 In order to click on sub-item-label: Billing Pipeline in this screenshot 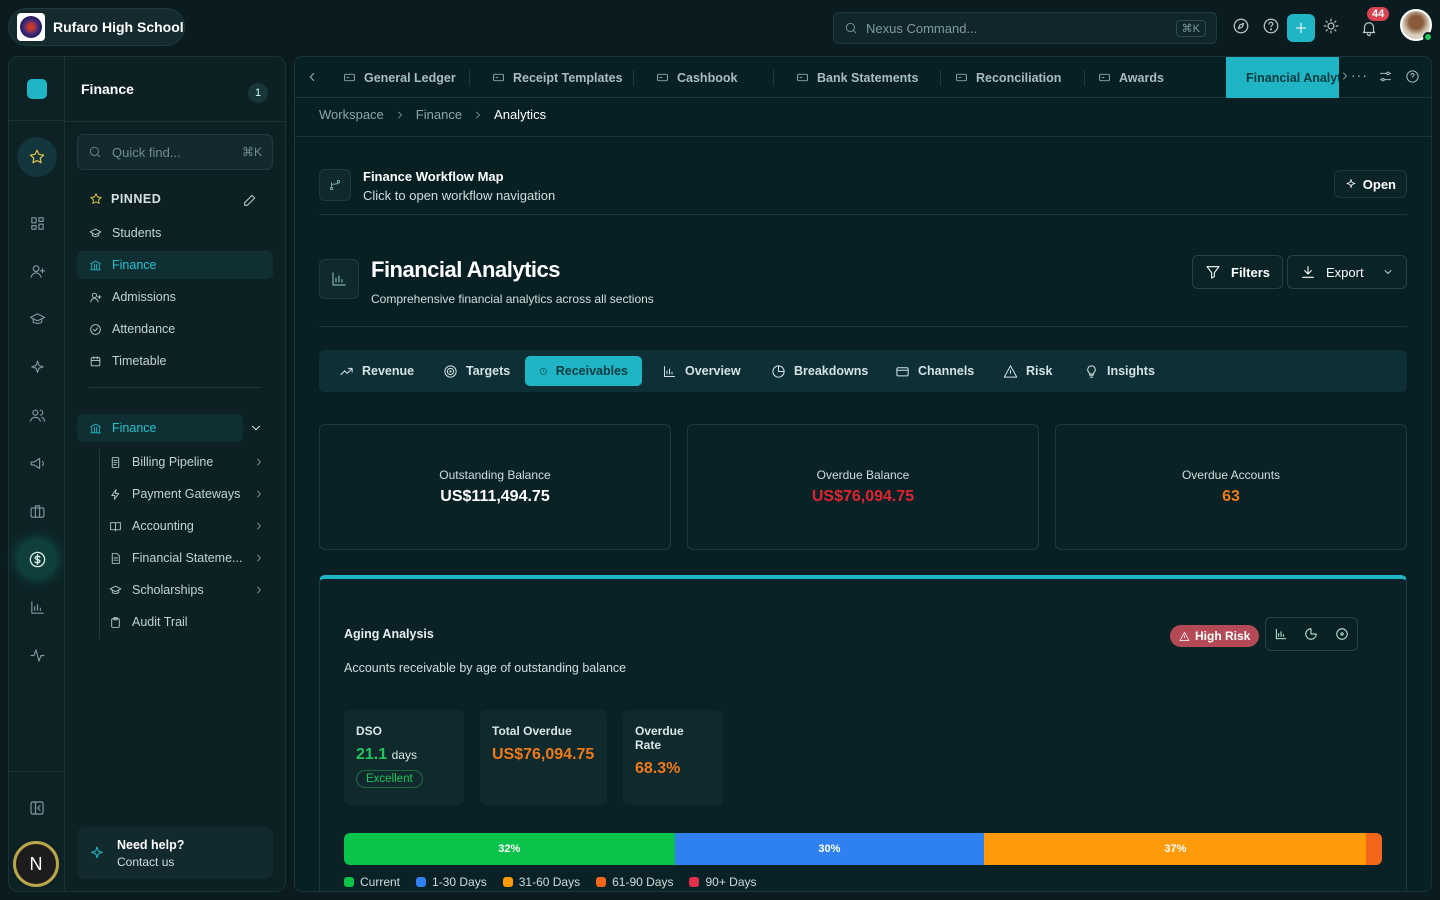, I will do `click(173, 462)`.